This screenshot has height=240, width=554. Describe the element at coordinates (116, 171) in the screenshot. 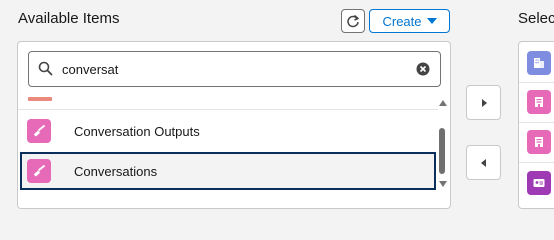

I see `list-item-label: Conversations` at that location.